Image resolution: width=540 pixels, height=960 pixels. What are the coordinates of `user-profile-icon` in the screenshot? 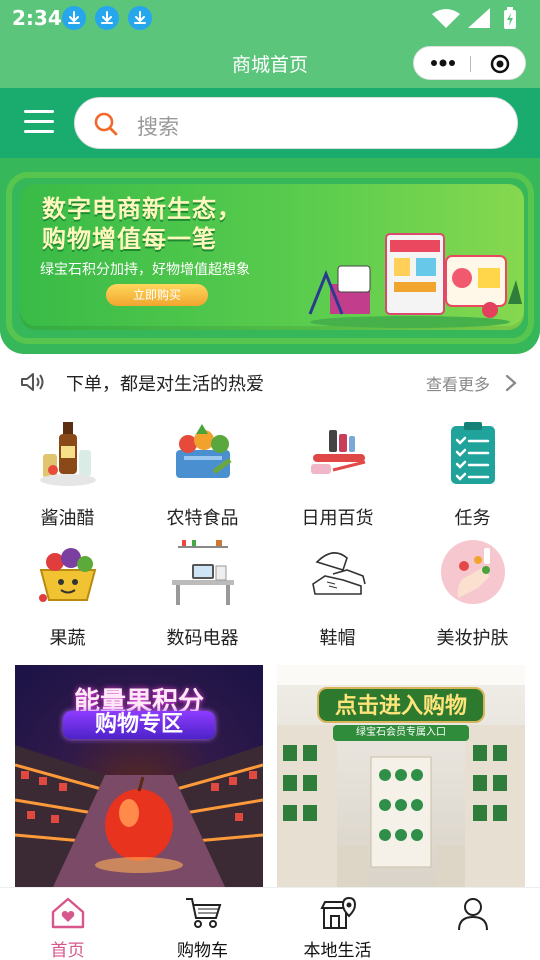 It's located at (473, 914).